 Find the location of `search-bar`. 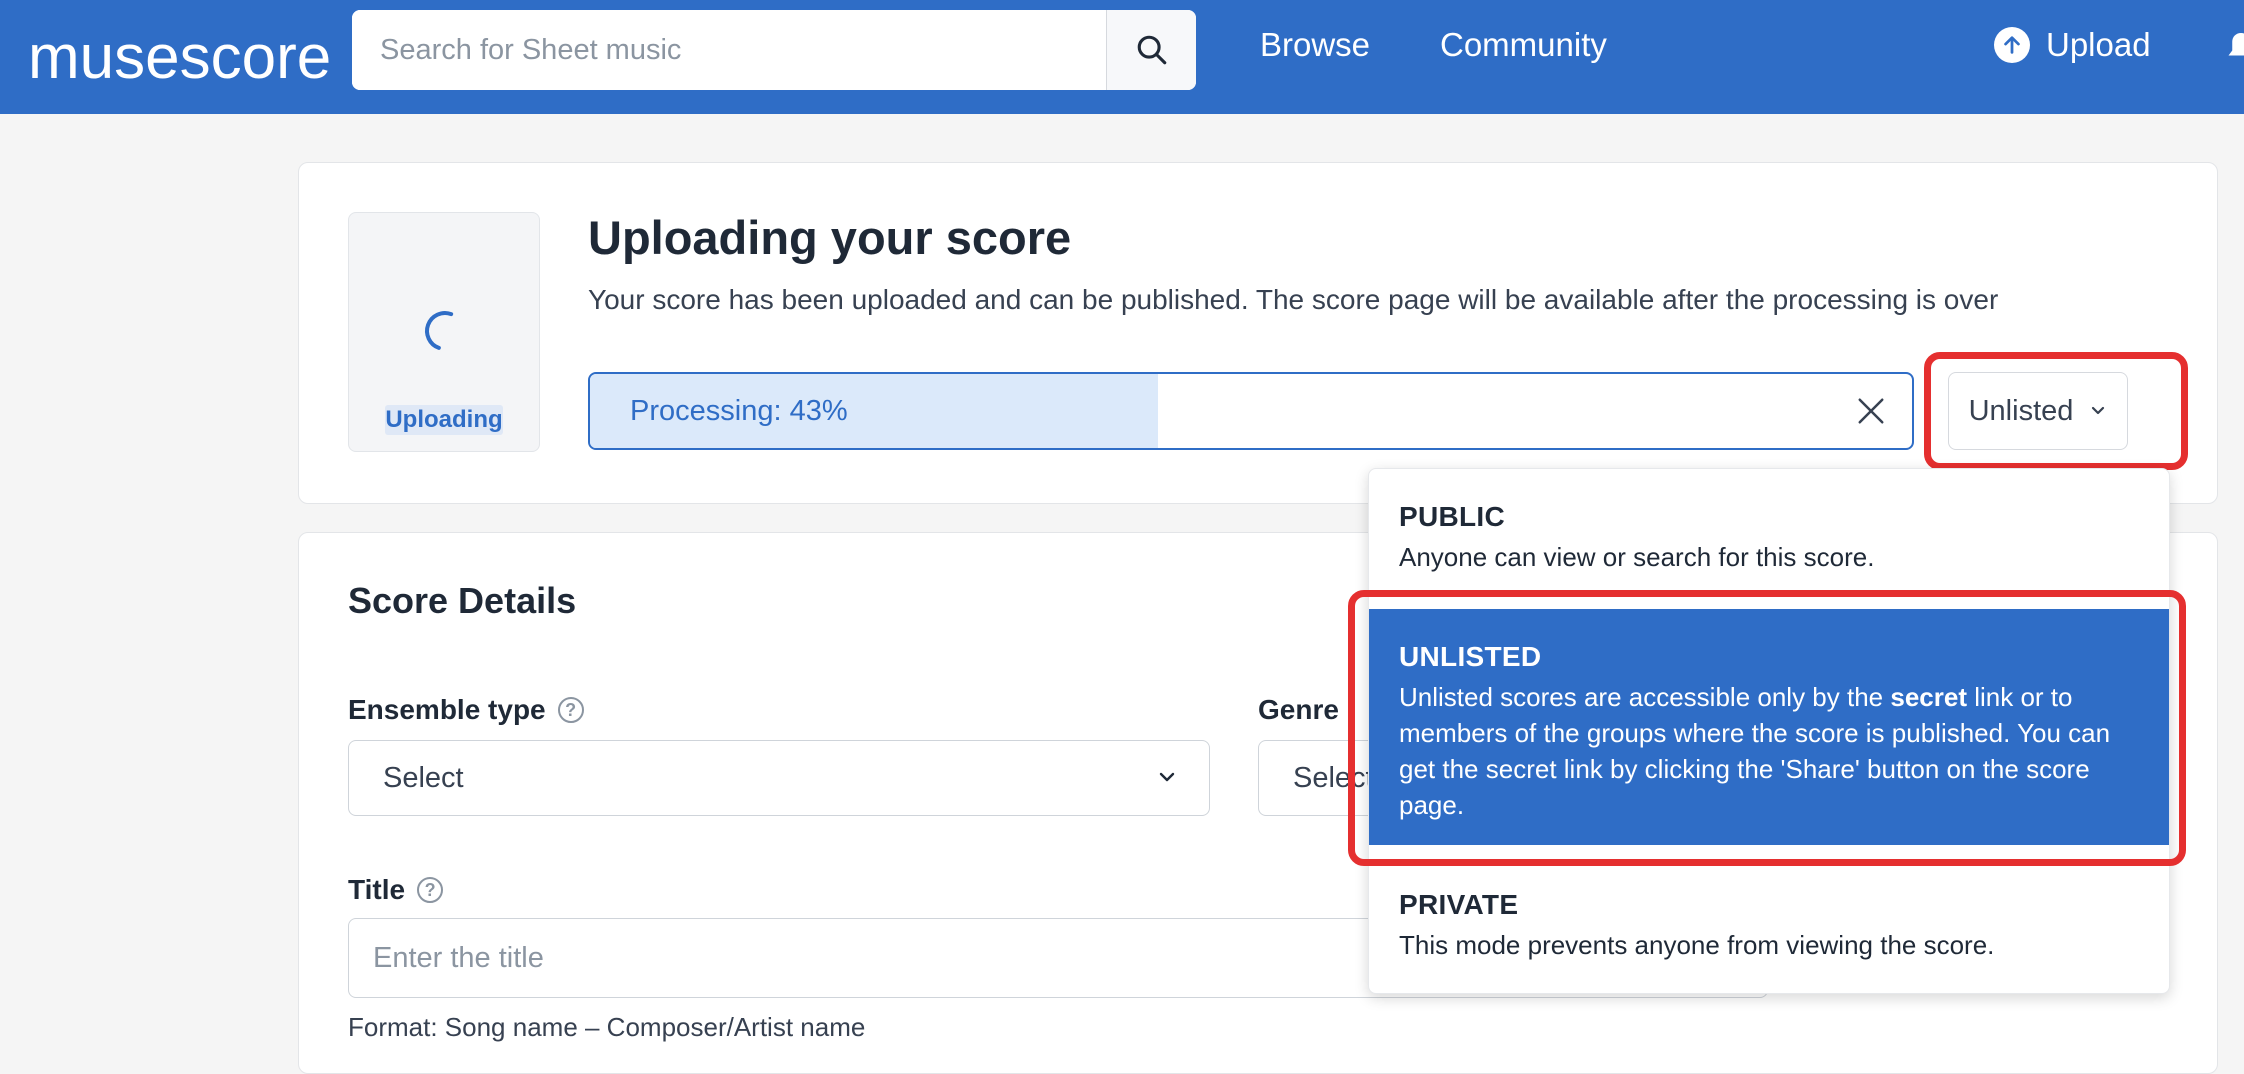

search-bar is located at coordinates (774, 50).